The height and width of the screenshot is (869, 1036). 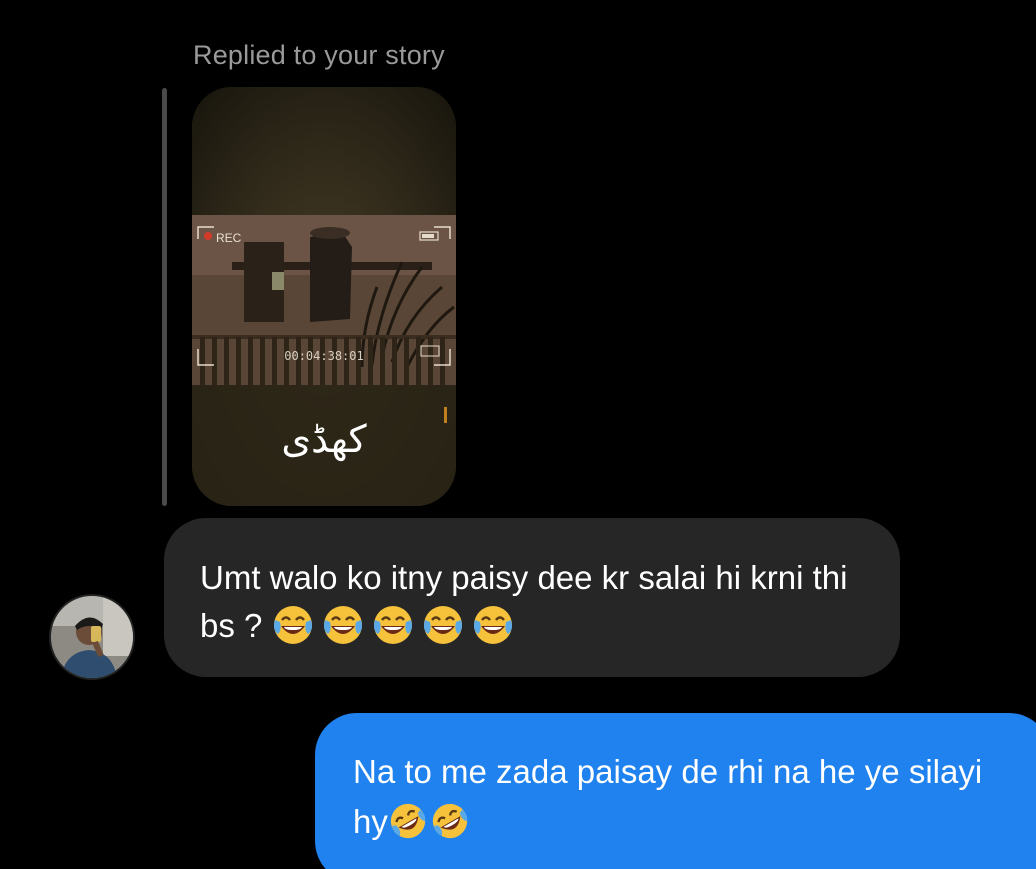 I want to click on reply-quote-bar, so click(x=164, y=297).